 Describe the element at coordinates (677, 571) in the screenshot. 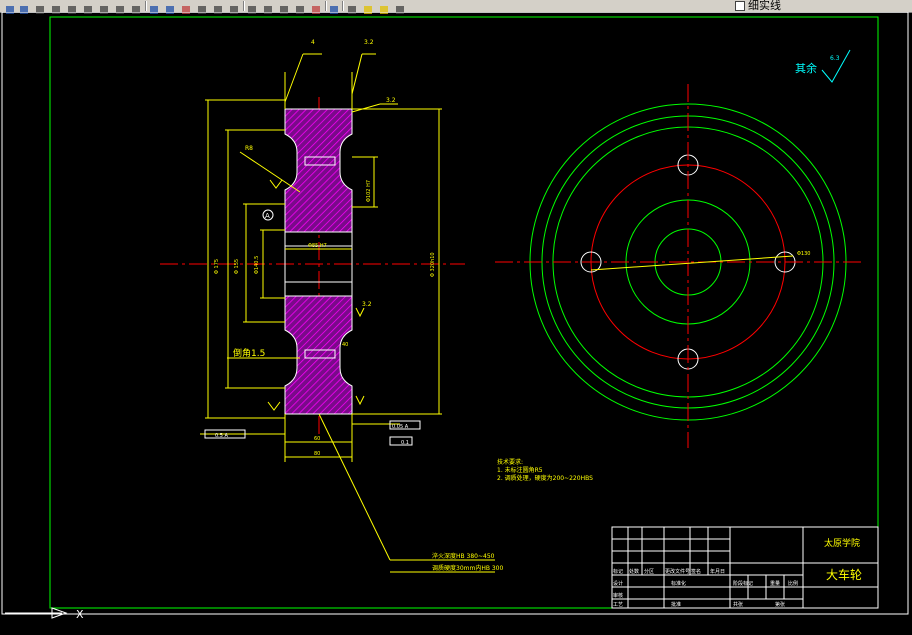

I see `row-label-doc: 更改文件号` at that location.